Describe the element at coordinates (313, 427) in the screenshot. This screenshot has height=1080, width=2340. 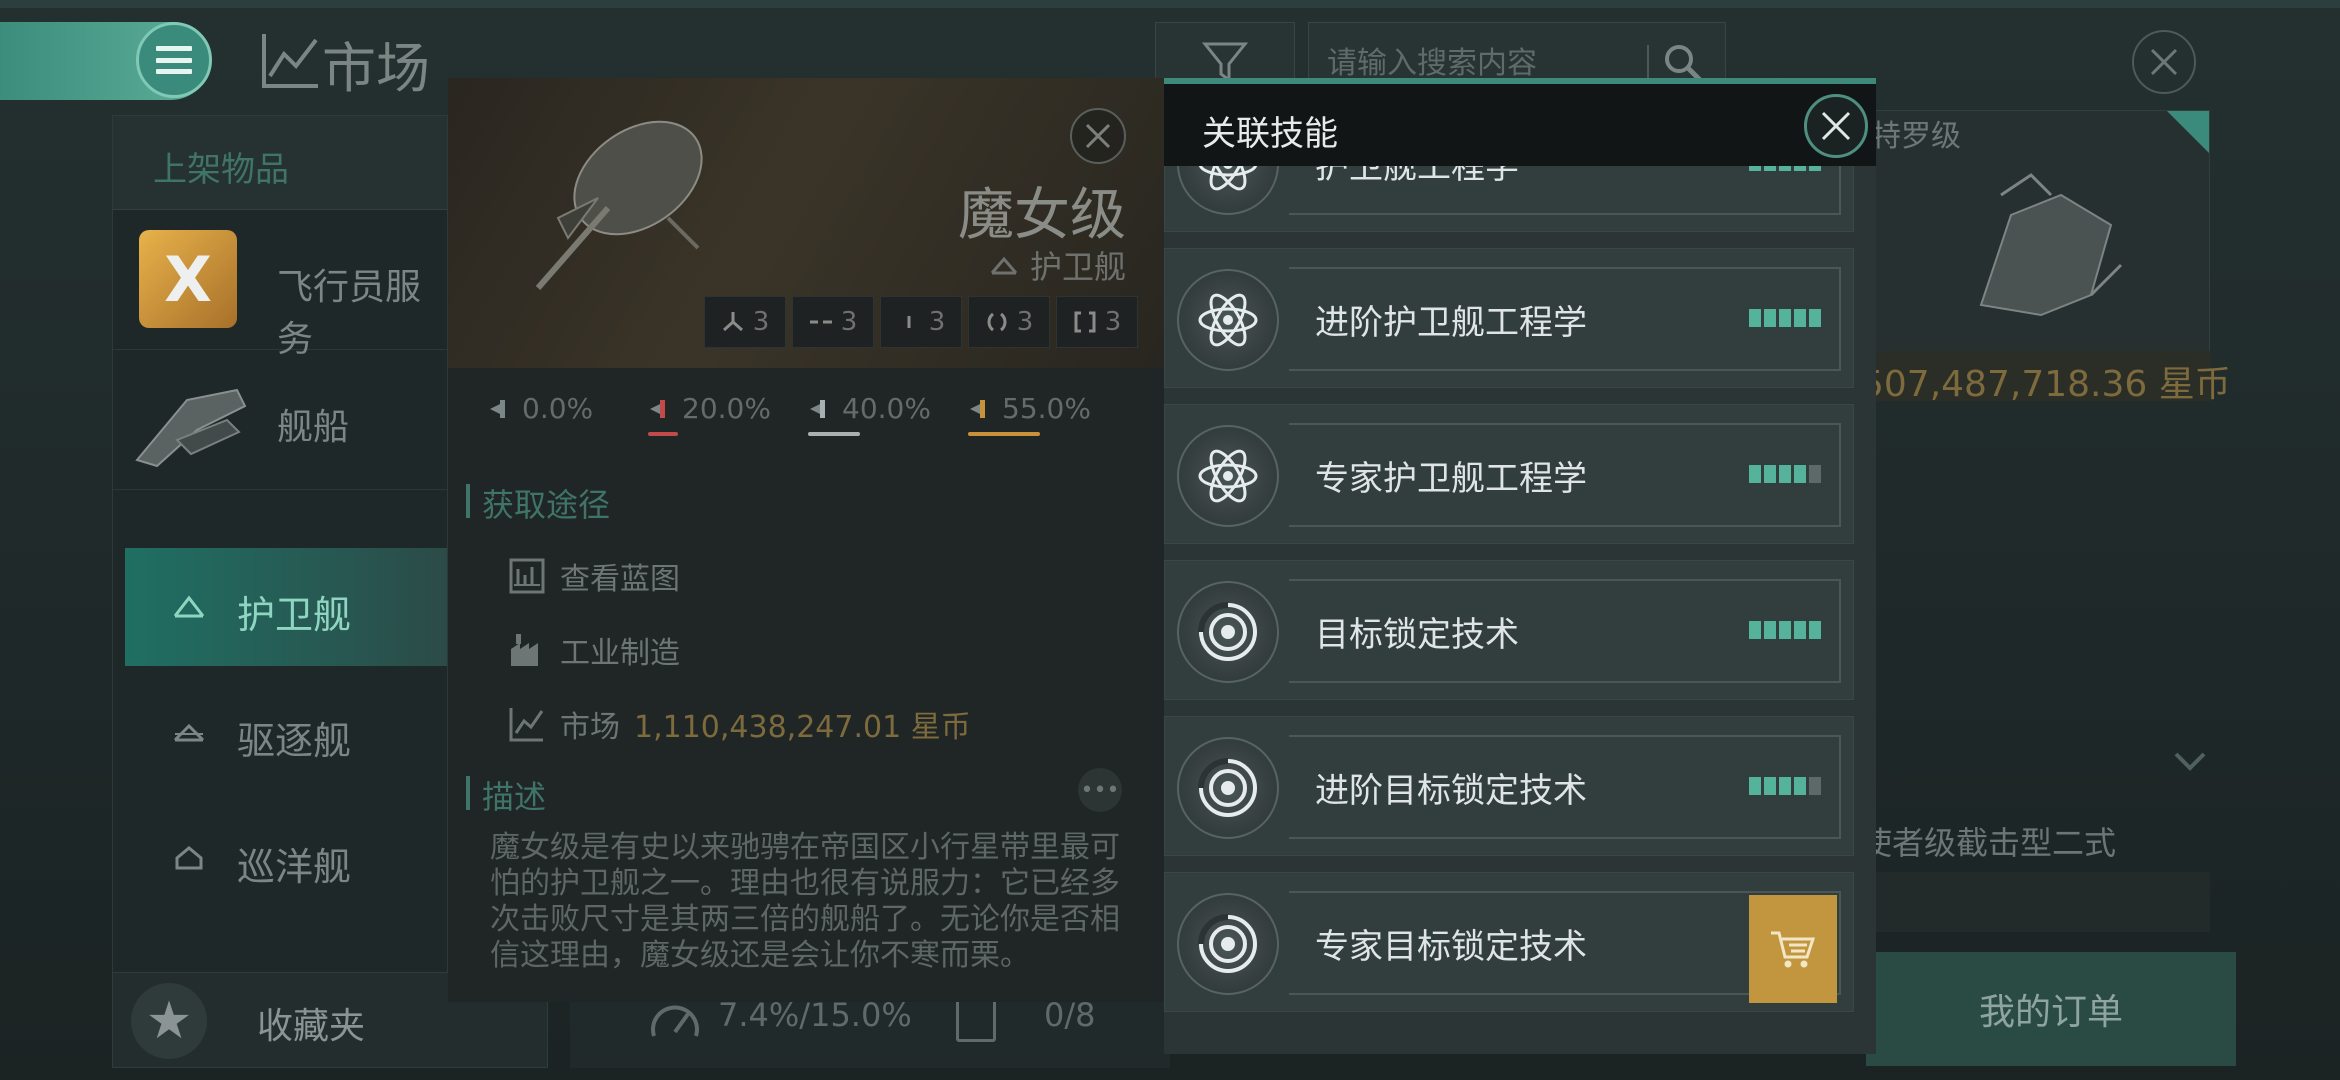
I see `sidebar-item-label: 舰船` at that location.